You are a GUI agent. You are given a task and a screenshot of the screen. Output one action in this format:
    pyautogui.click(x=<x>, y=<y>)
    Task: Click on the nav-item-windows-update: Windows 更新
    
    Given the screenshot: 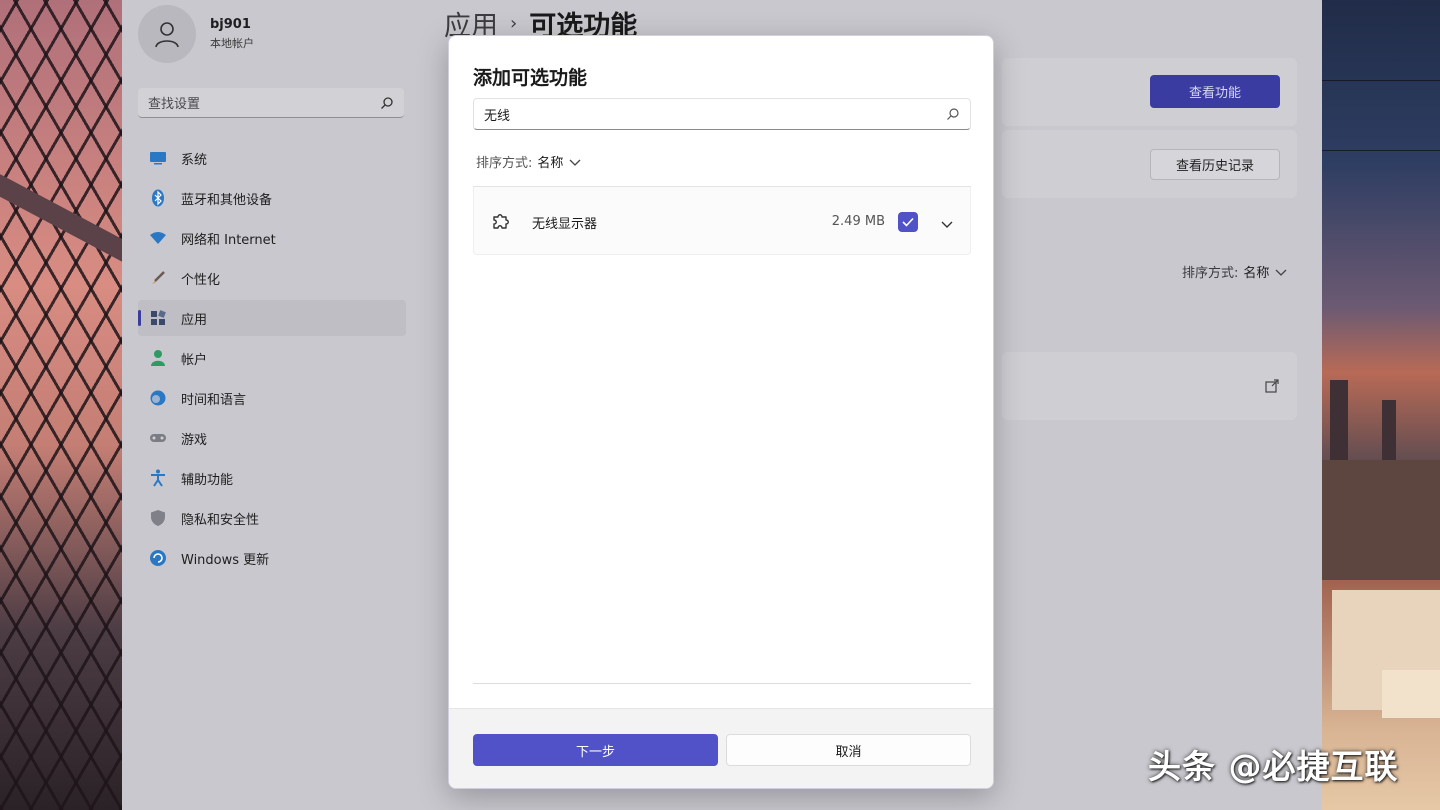 What is the action you would take?
    pyautogui.click(x=272, y=558)
    